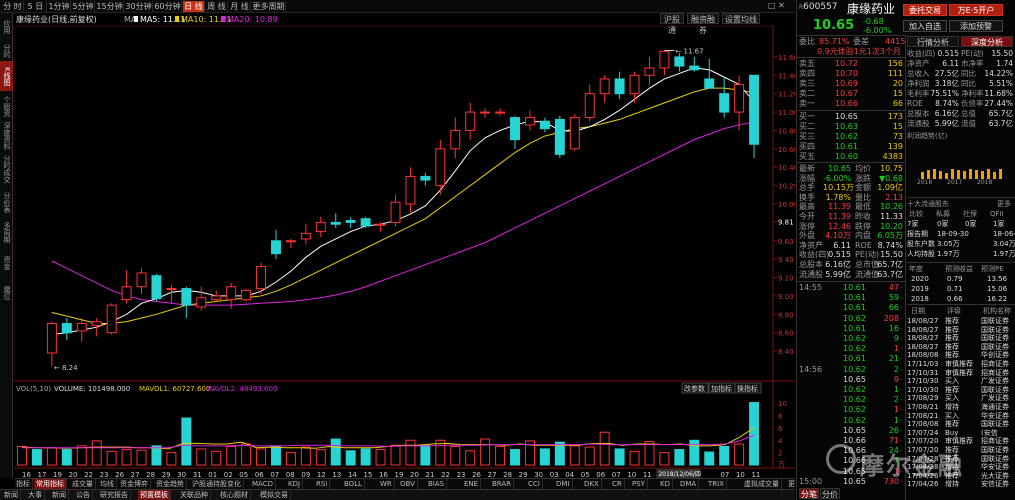 This screenshot has width=1015, height=500. Describe the element at coordinates (830, 493) in the screenshot. I see `tab-fenjia: 分价` at that location.